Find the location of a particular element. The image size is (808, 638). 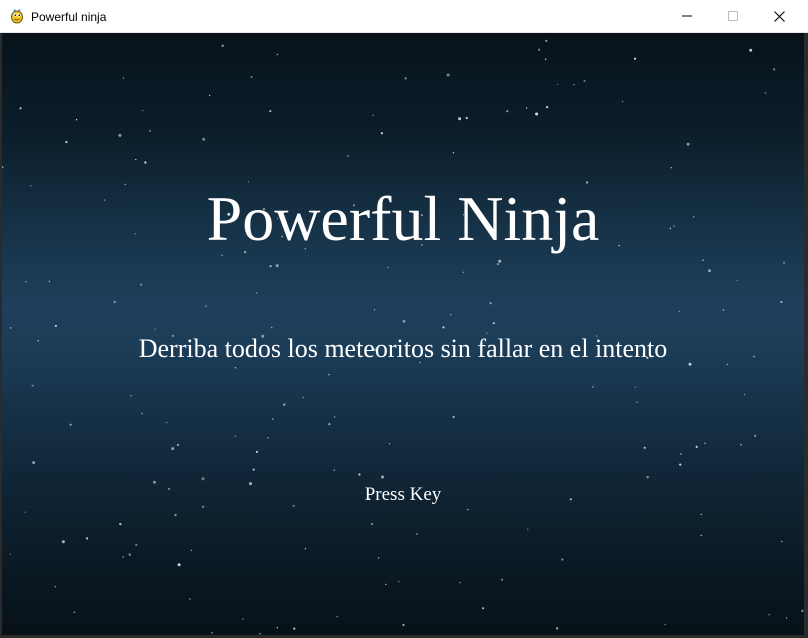

maximize-icon is located at coordinates (733, 16).